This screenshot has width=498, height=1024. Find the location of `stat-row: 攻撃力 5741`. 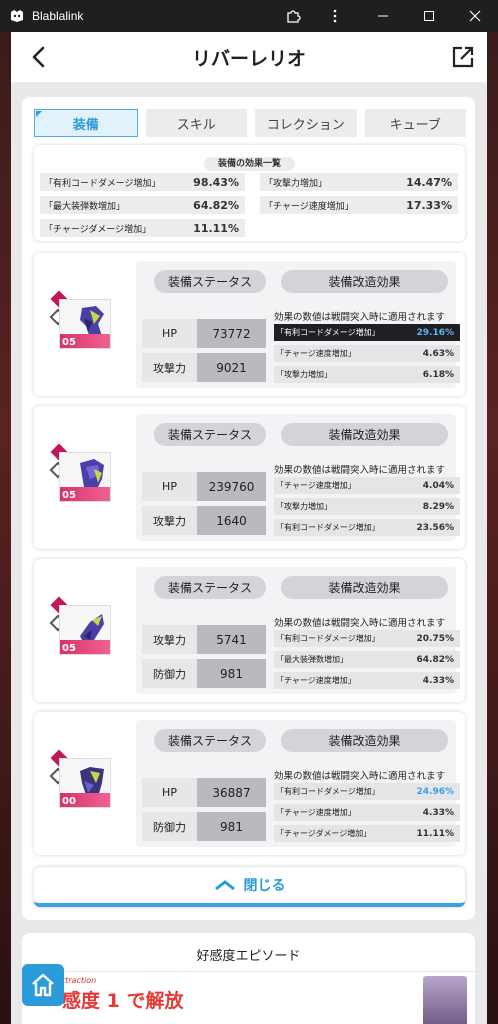

stat-row: 攻撃力 5741 is located at coordinates (204, 639).